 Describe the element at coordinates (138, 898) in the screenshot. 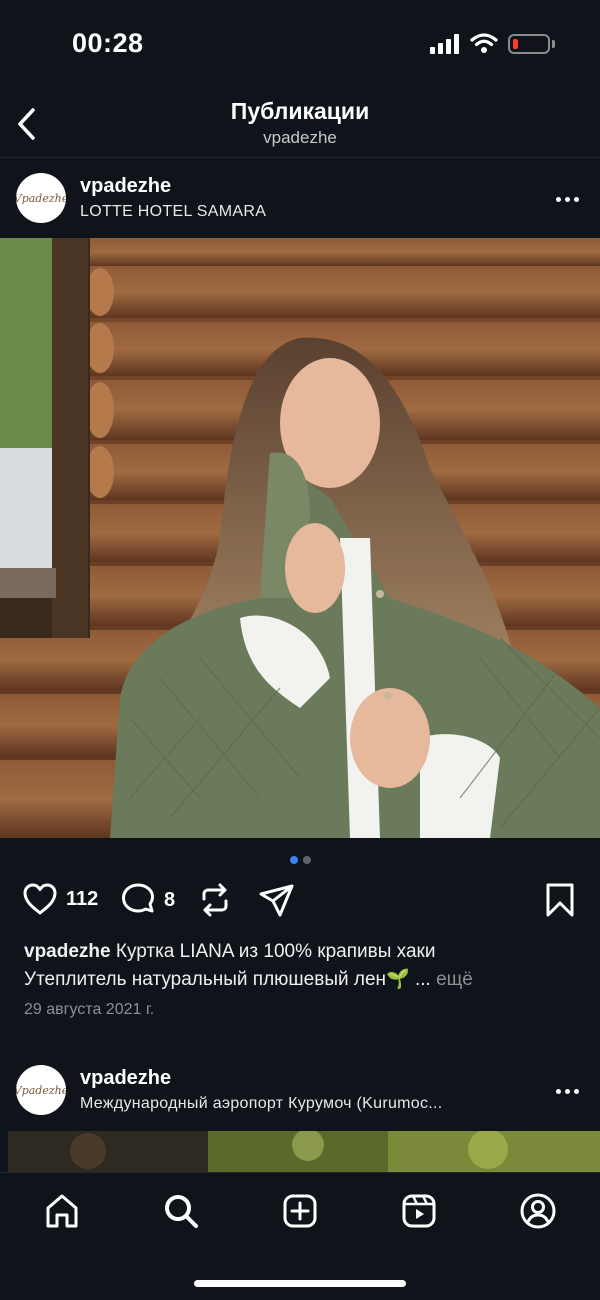

I see `comment-icon` at that location.